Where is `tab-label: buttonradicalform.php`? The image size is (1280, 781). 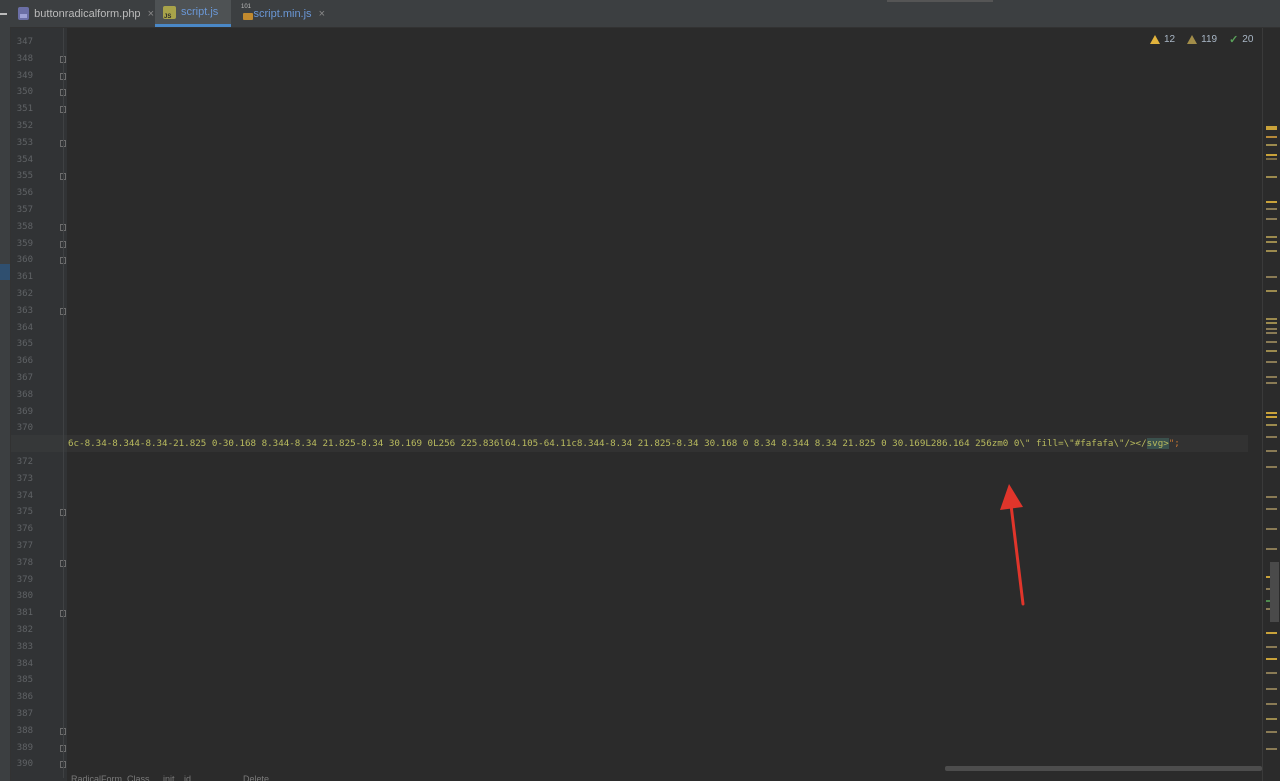 tab-label: buttonradicalform.php is located at coordinates (87, 13).